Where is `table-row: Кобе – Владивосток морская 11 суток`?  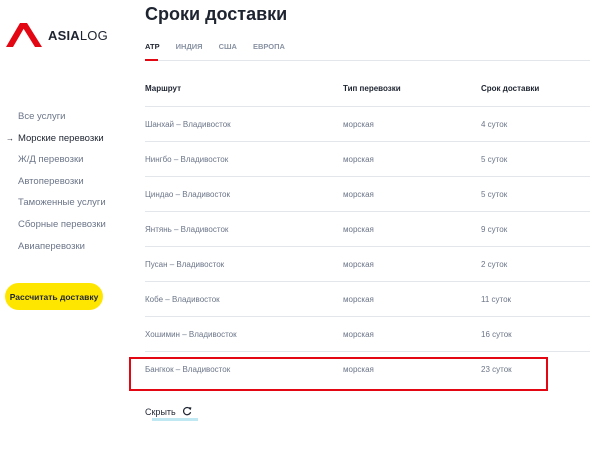 table-row: Кобе – Владивосток морская 11 суток is located at coordinates (367, 299).